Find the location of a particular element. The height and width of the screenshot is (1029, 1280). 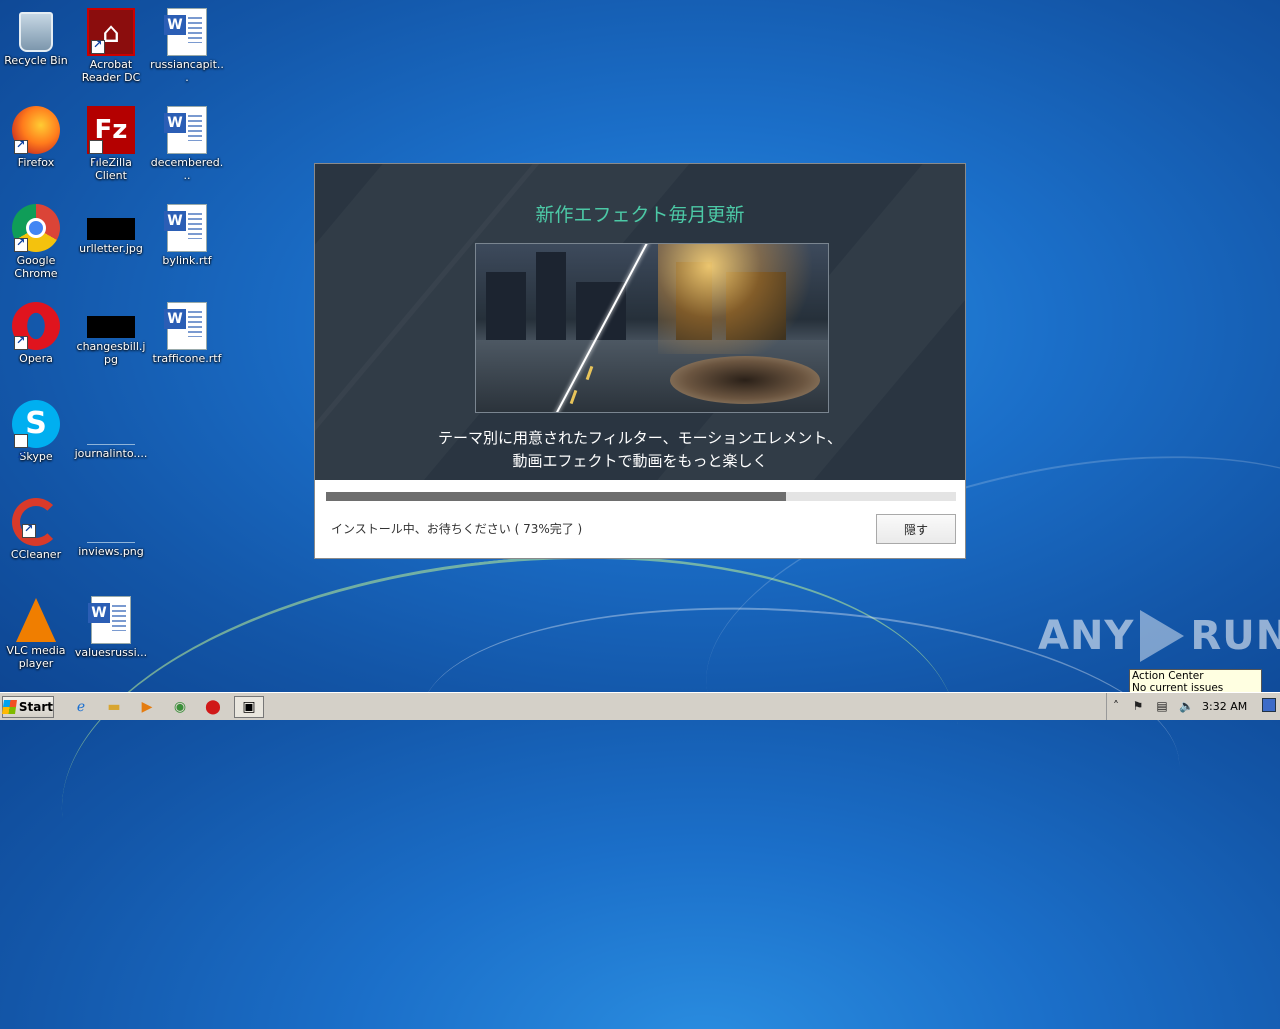

desktop-icon-filezilla: Fz FileZilla Client is located at coordinates (111, 144).